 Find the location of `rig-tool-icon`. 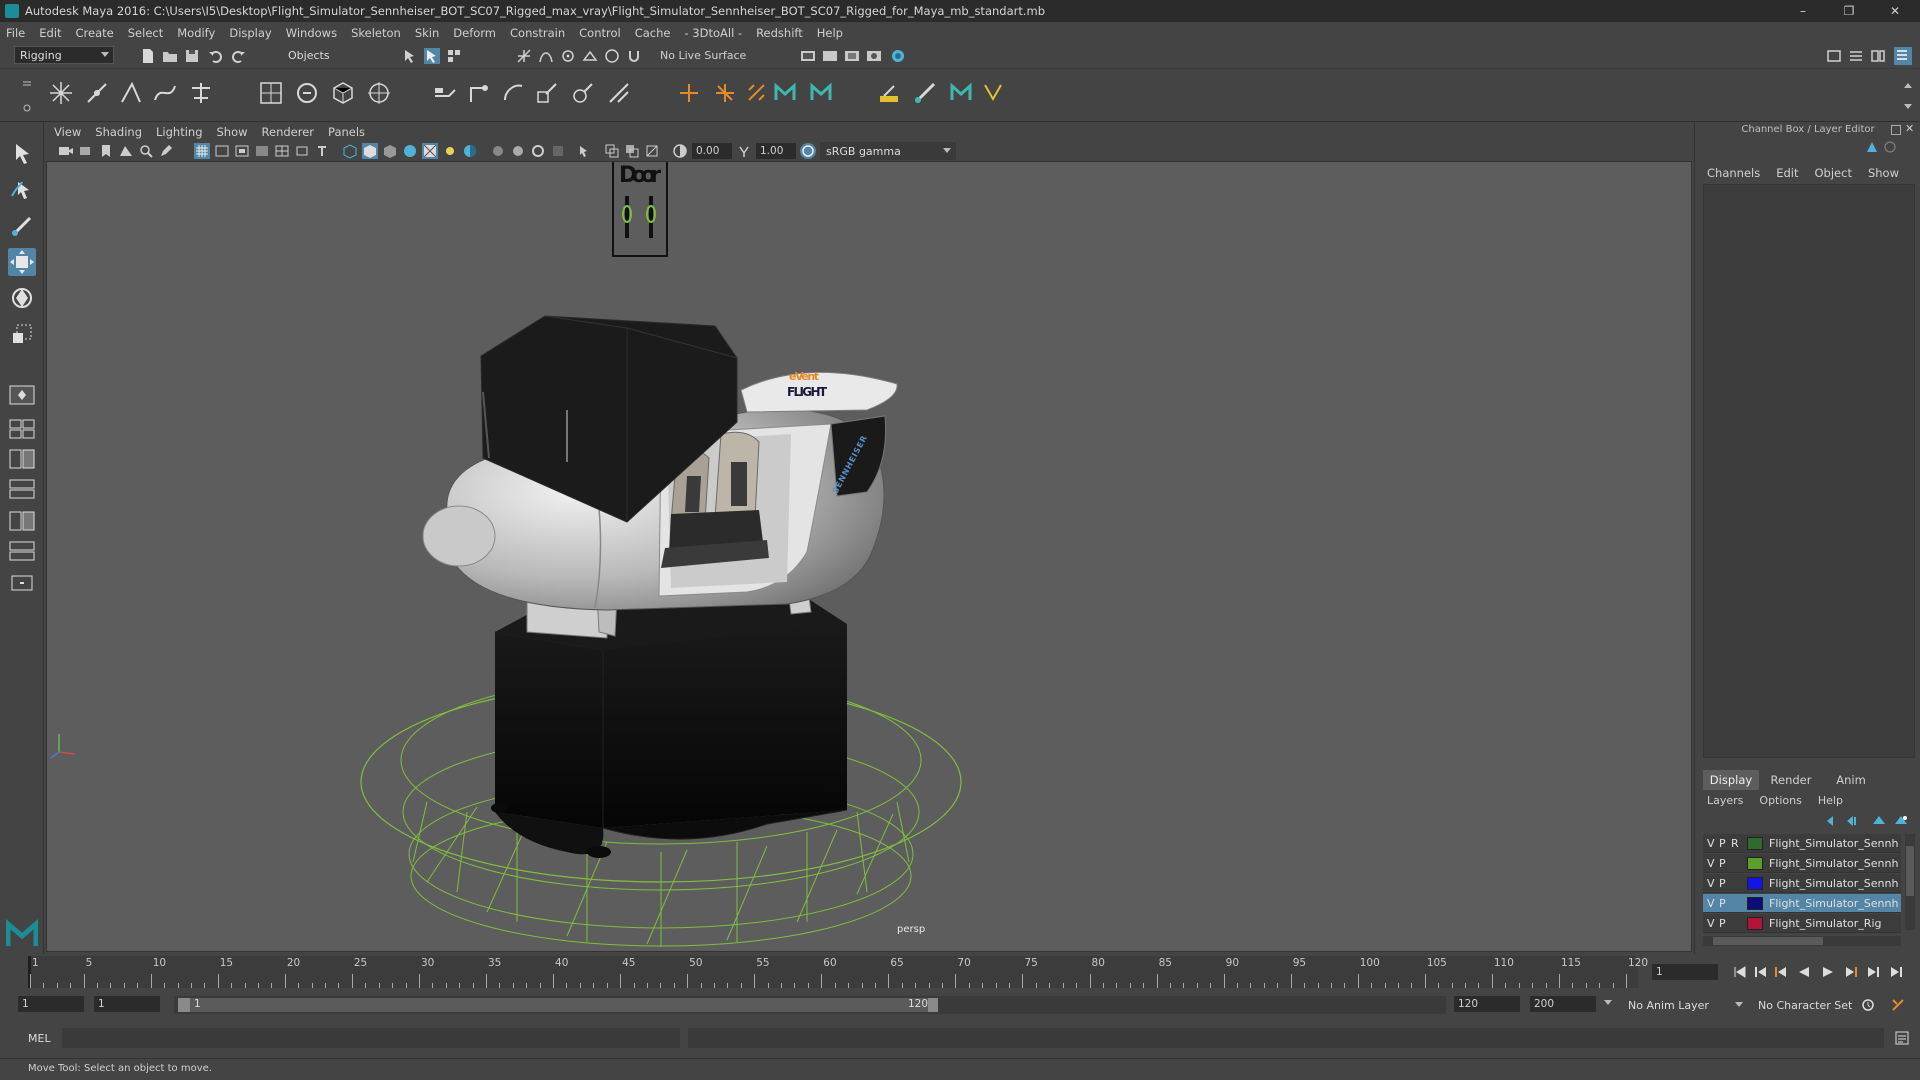

rig-tool-icon is located at coordinates (889, 93).